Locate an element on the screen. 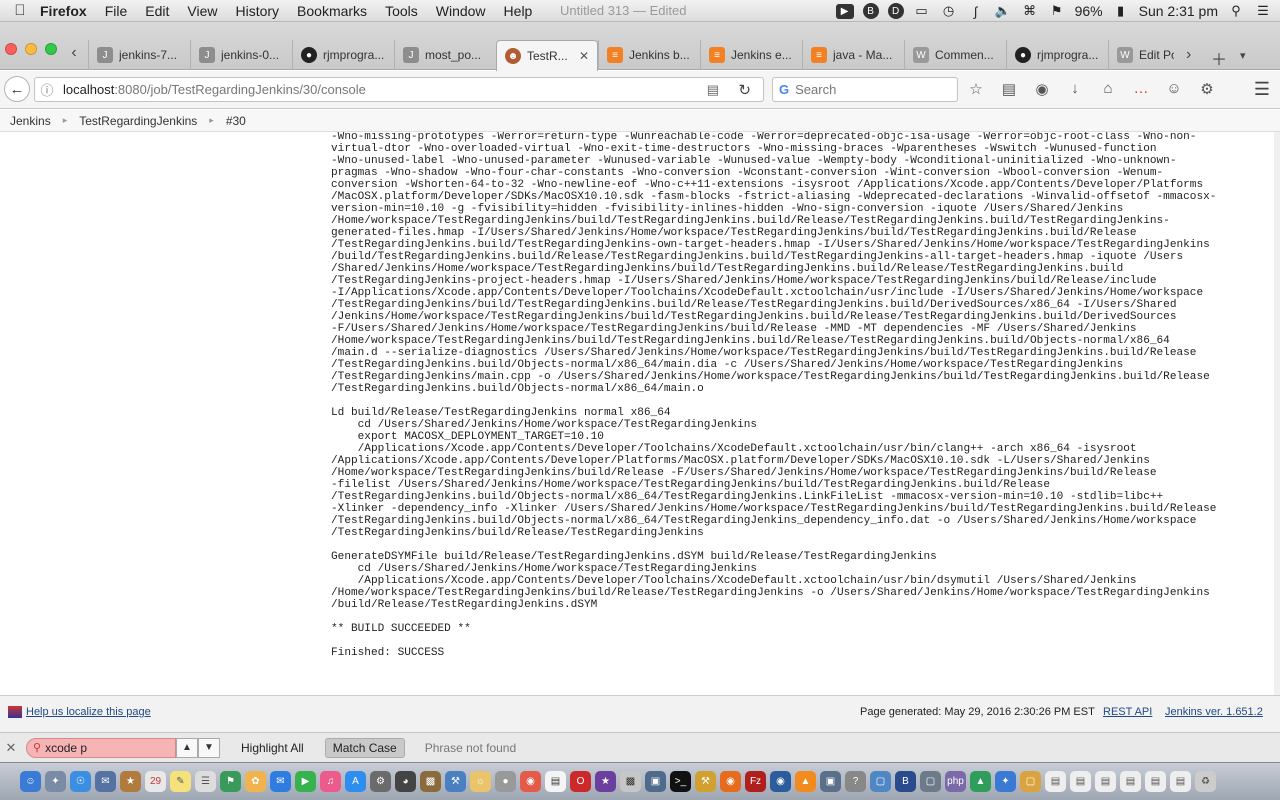  spotlight-icon: ⚲ is located at coordinates (1236, 11).